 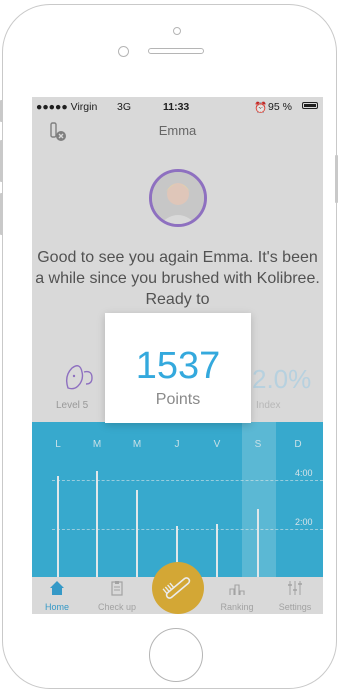 I want to click on power-button, so click(x=336, y=179).